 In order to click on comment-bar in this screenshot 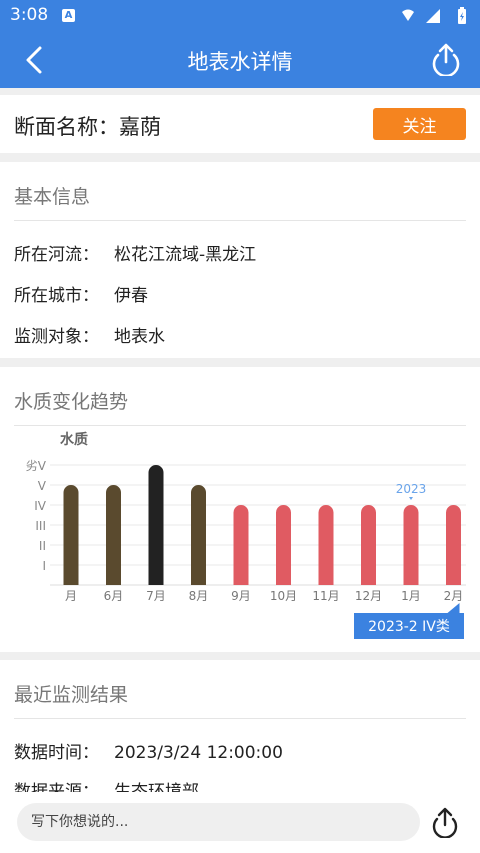, I will do `click(240, 822)`.